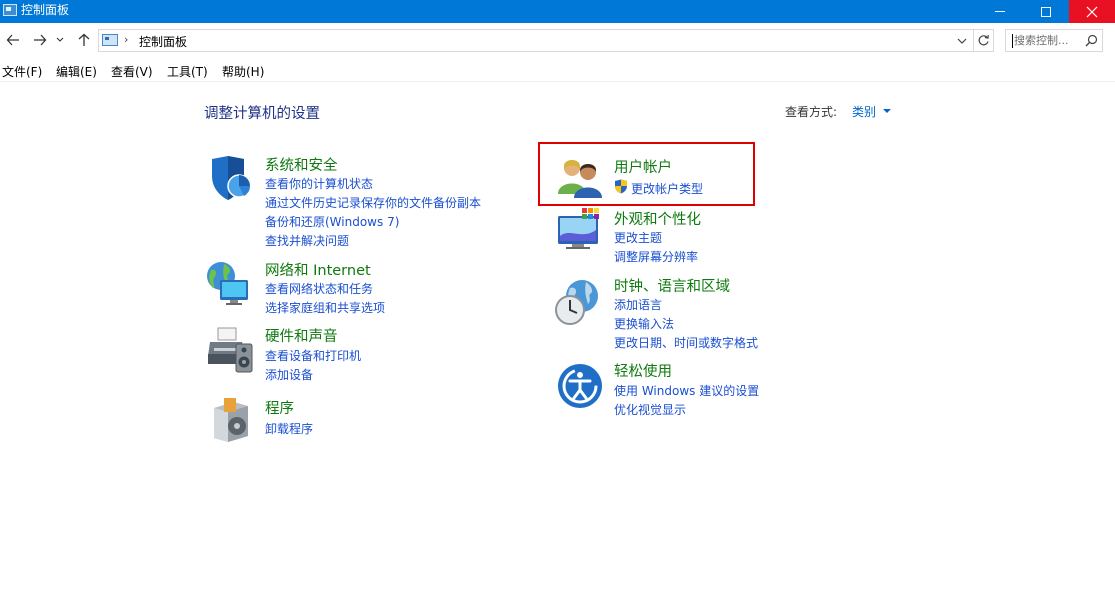 This screenshot has height=614, width=1115. Describe the element at coordinates (230, 350) in the screenshot. I see `printer-speaker-icon` at that location.